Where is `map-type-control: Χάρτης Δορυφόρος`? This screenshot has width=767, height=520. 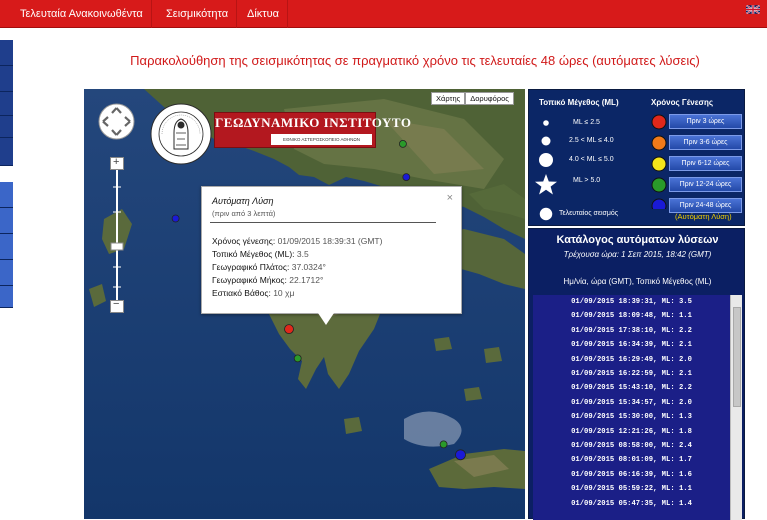 map-type-control: Χάρτης Δορυφόρος is located at coordinates (472, 98).